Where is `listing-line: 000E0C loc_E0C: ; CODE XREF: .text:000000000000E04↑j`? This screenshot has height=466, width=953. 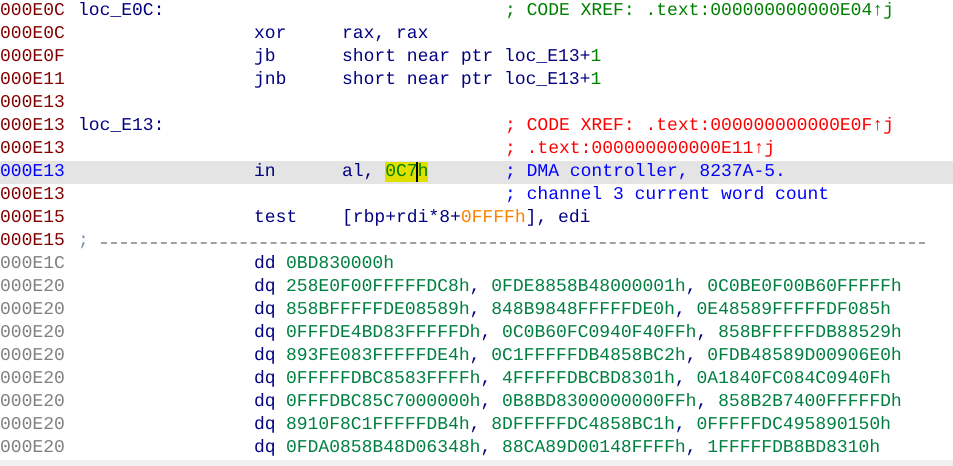
listing-line: 000E0C loc_E0C: ; CODE XREF: .text:000000000000E04↑j is located at coordinates (476, 11).